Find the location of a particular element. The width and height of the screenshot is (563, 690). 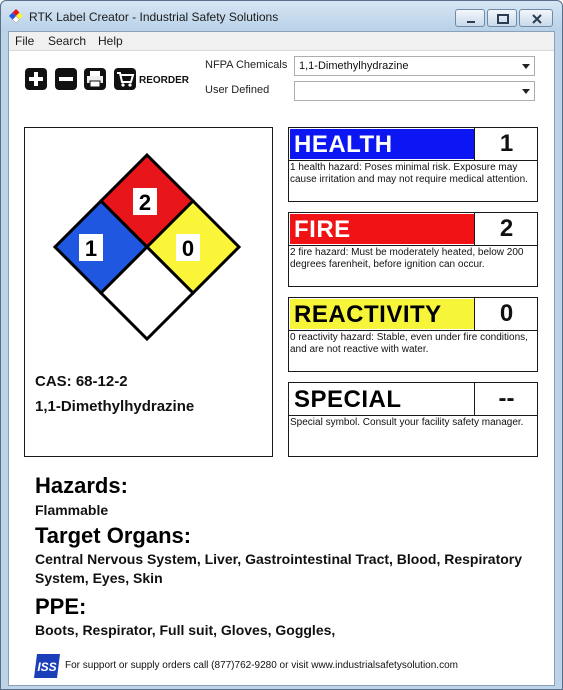

add-icon is located at coordinates (36, 79).